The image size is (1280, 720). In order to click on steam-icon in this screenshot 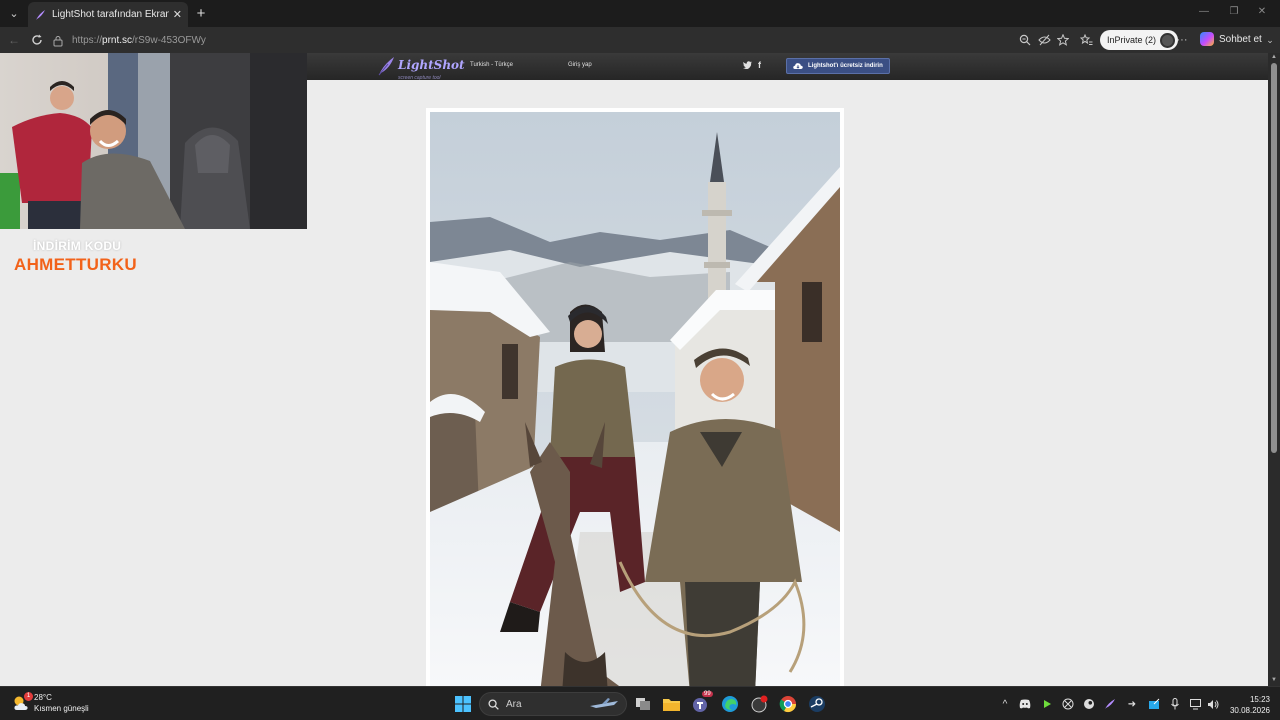, I will do `click(817, 704)`.